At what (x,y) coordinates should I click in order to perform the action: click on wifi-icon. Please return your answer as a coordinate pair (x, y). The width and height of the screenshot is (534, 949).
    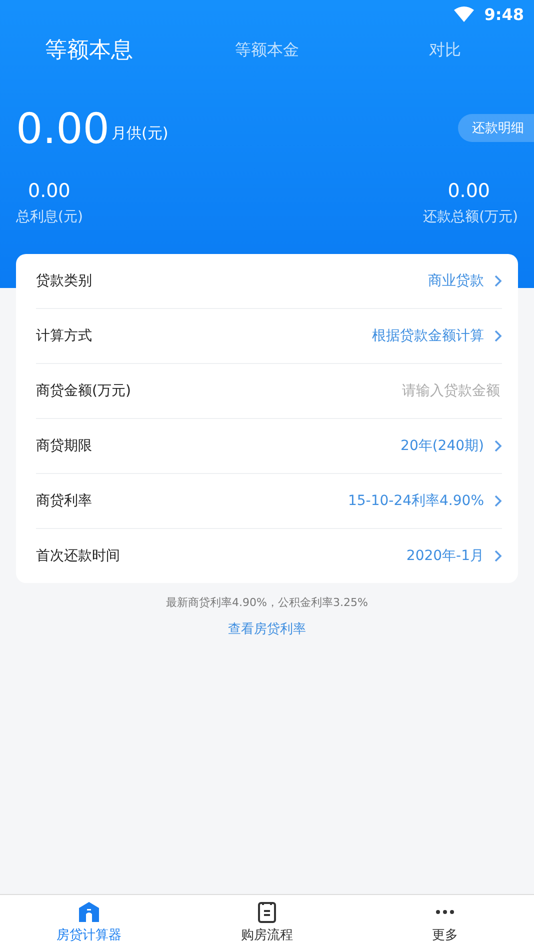
    Looking at the image, I should click on (464, 14).